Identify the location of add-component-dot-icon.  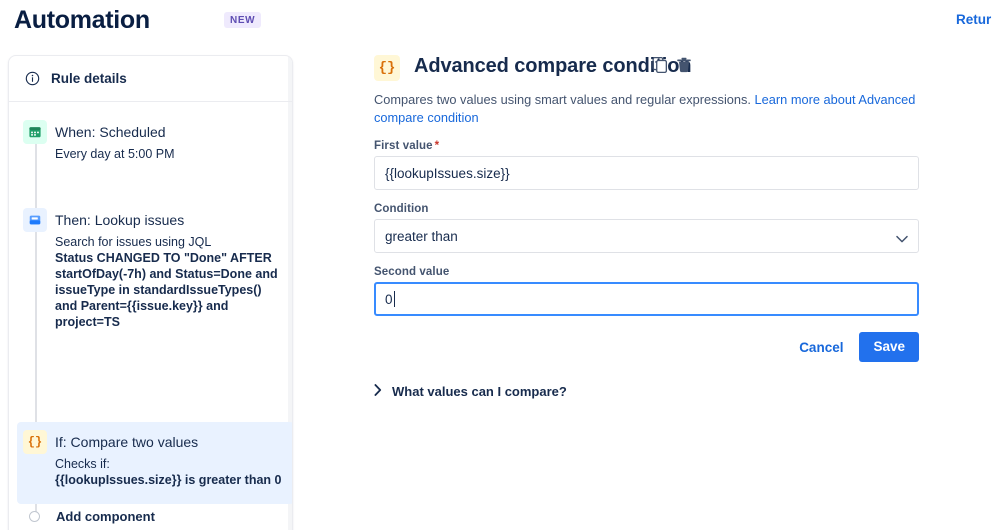
(34, 516).